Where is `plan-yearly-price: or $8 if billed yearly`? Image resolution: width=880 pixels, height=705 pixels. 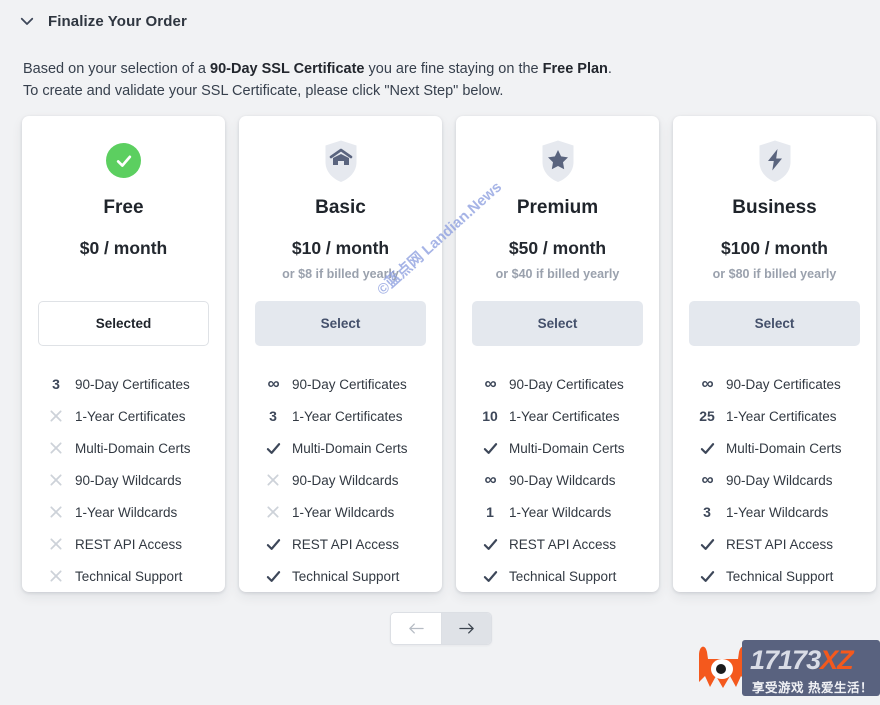 plan-yearly-price: or $8 if billed yearly is located at coordinates (340, 274).